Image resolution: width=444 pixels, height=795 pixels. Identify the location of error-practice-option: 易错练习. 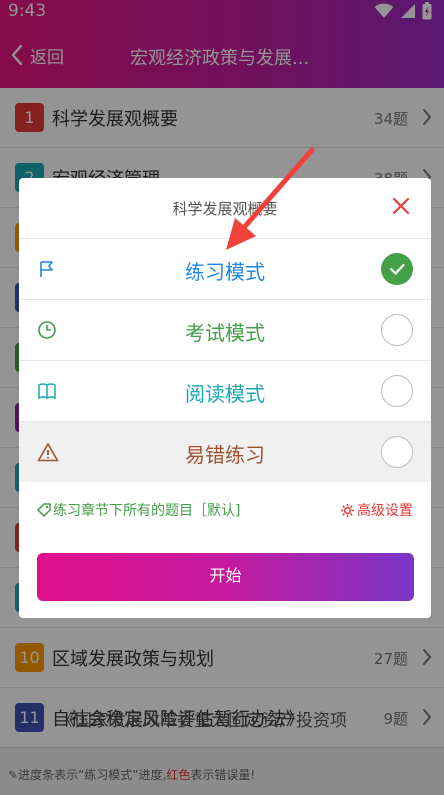
(225, 451).